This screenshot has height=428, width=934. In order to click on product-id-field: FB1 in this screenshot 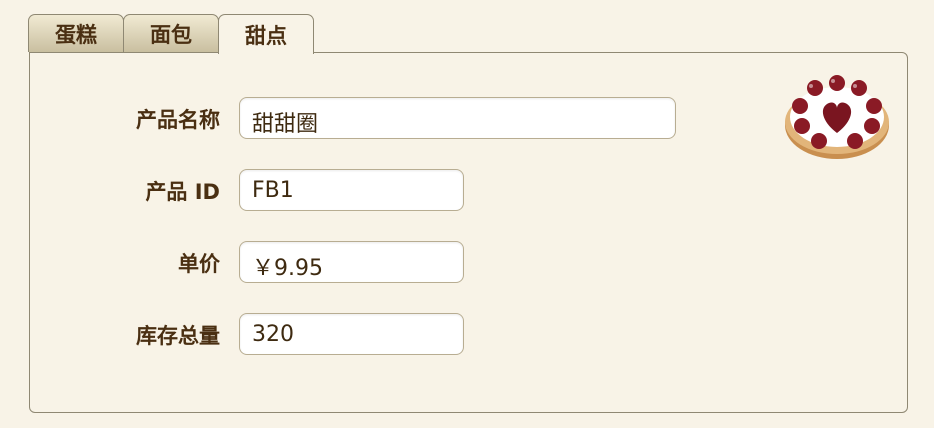, I will do `click(351, 190)`.